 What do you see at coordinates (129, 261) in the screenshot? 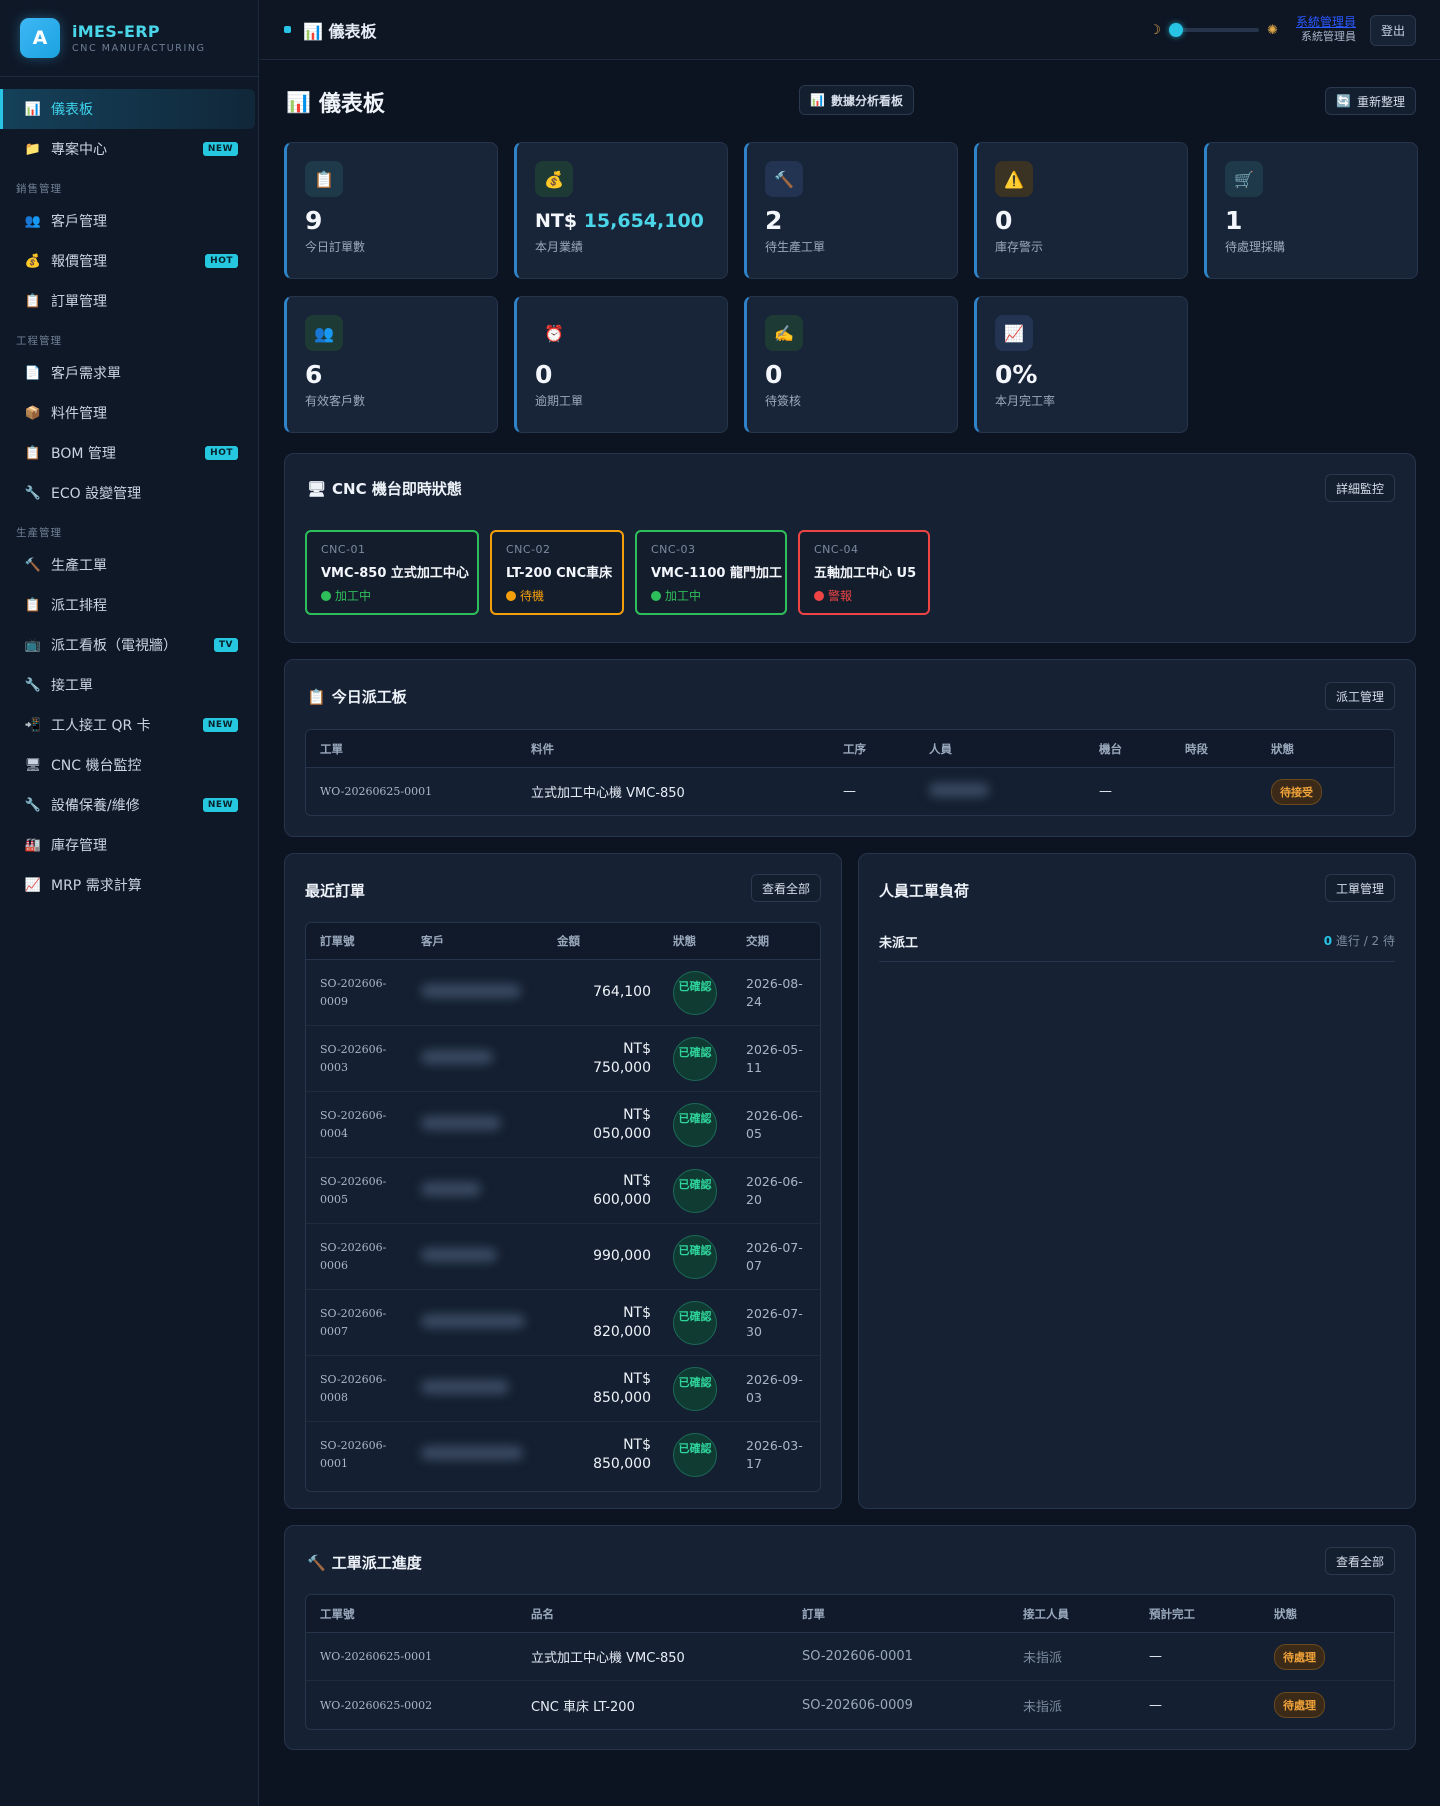
I see `sidebar-item-s0-1: 💰 報價管理 HOT` at bounding box center [129, 261].